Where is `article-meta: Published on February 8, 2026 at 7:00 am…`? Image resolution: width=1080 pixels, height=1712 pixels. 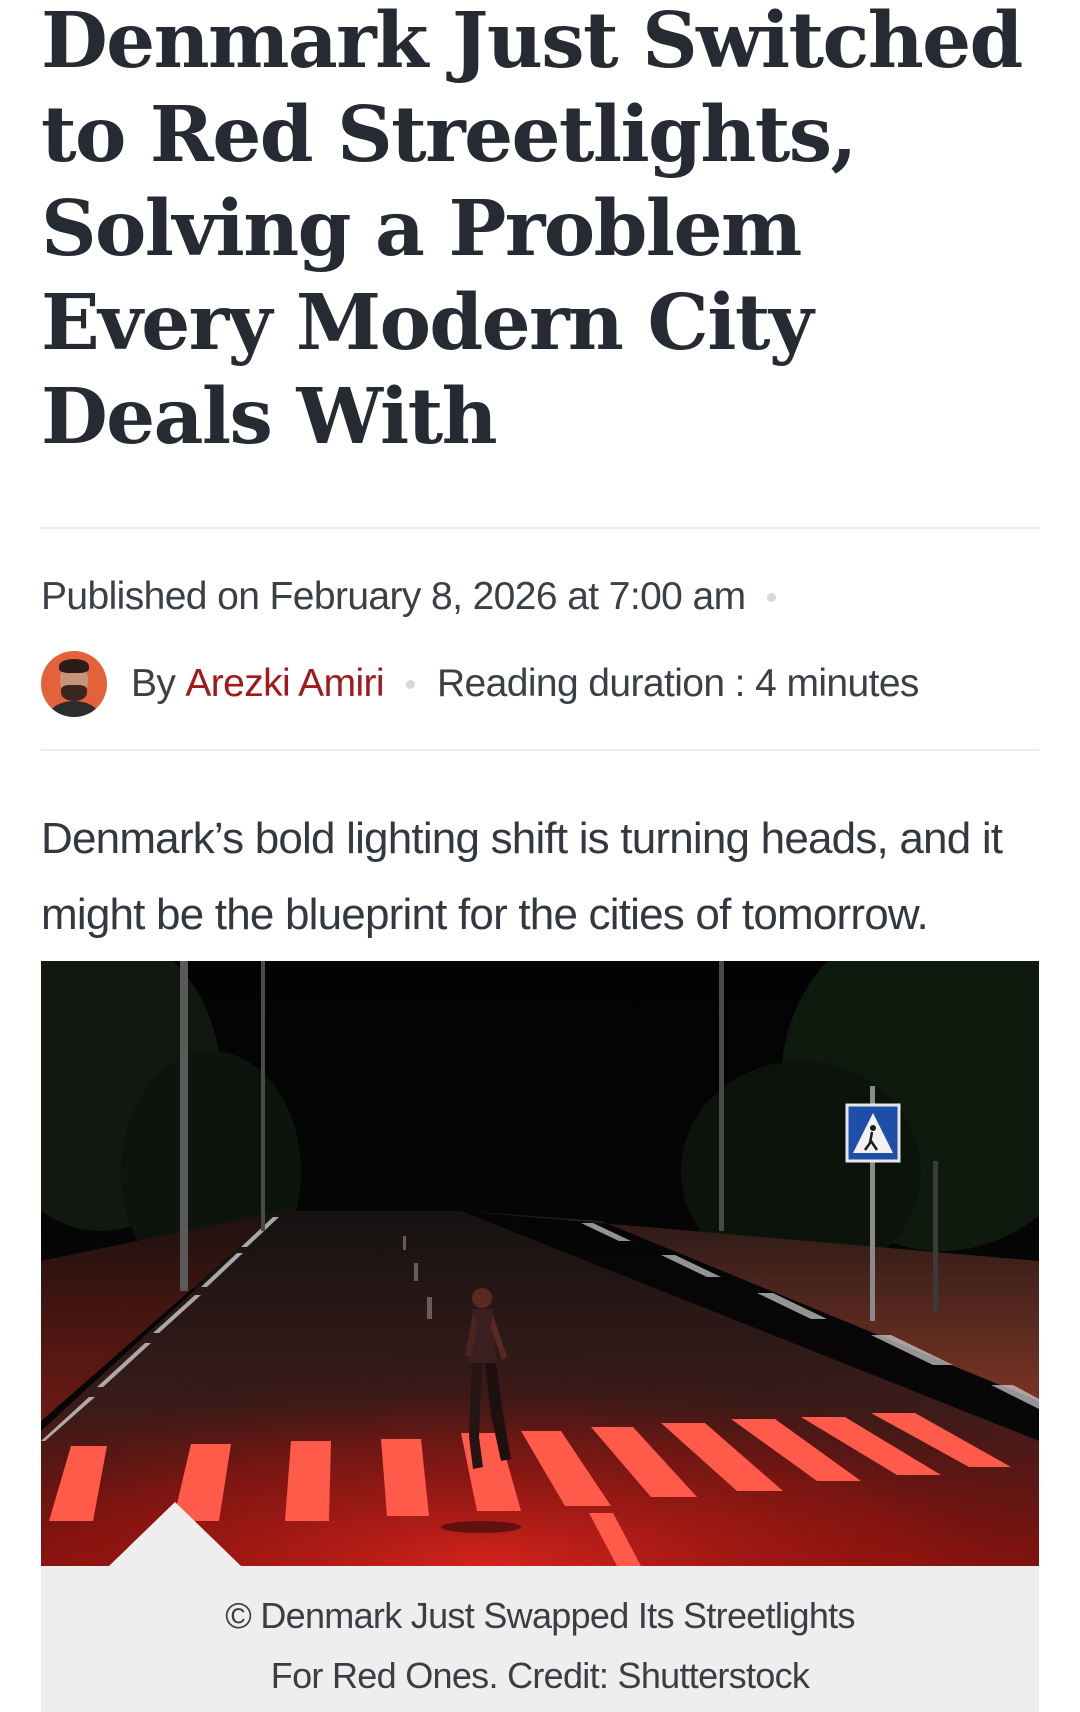
article-meta: Published on February 8, 2026 at 7:00 am… is located at coordinates (540, 639).